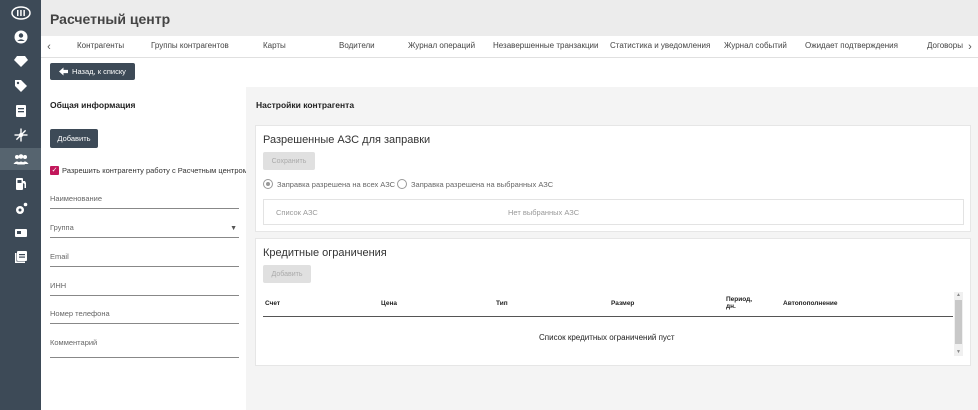 This screenshot has width=978, height=410. What do you see at coordinates (739, 303) in the screenshot?
I see `column-header-period: Период, дн.` at bounding box center [739, 303].